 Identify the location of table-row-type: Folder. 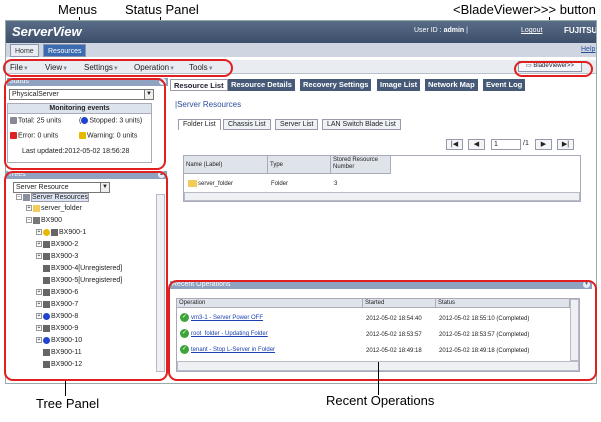
(280, 184).